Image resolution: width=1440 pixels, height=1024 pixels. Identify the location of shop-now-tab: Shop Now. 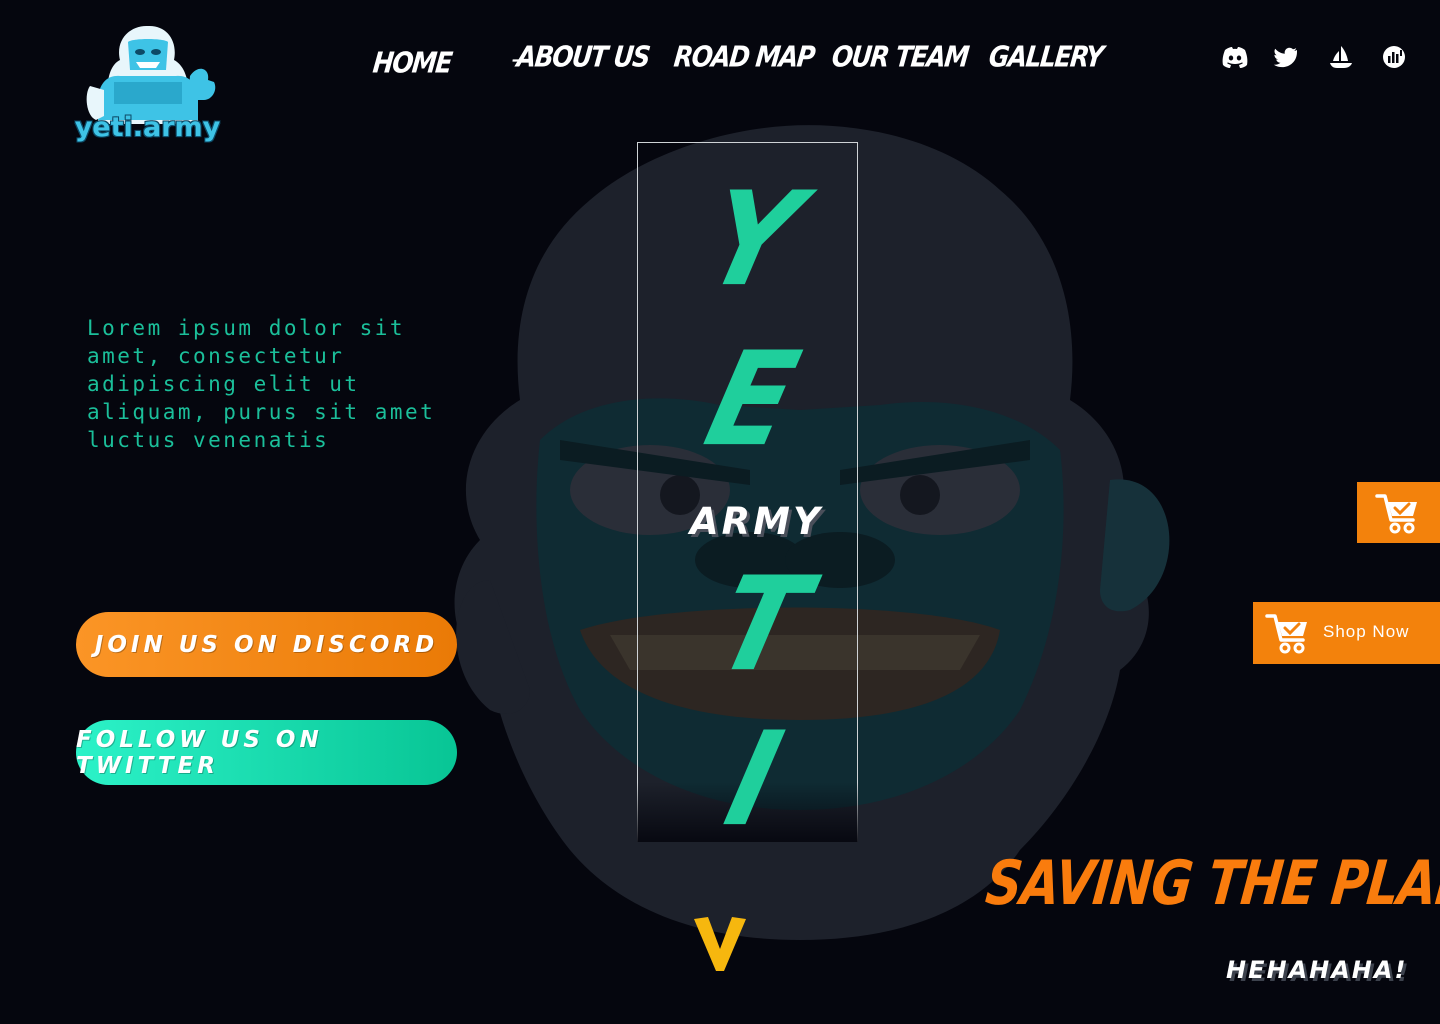
(1346, 633).